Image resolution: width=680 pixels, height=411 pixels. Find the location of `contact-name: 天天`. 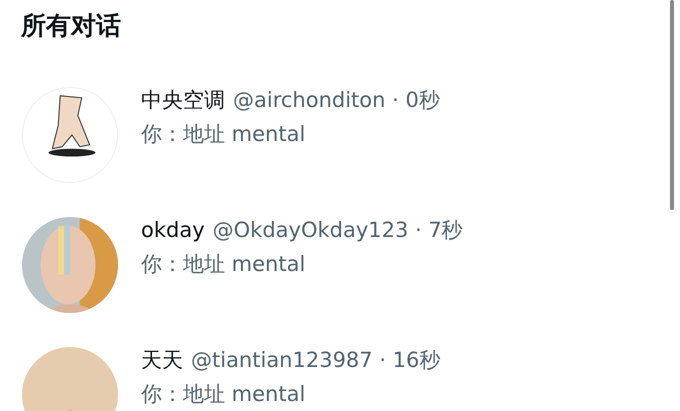

contact-name: 天天 is located at coordinates (162, 360).